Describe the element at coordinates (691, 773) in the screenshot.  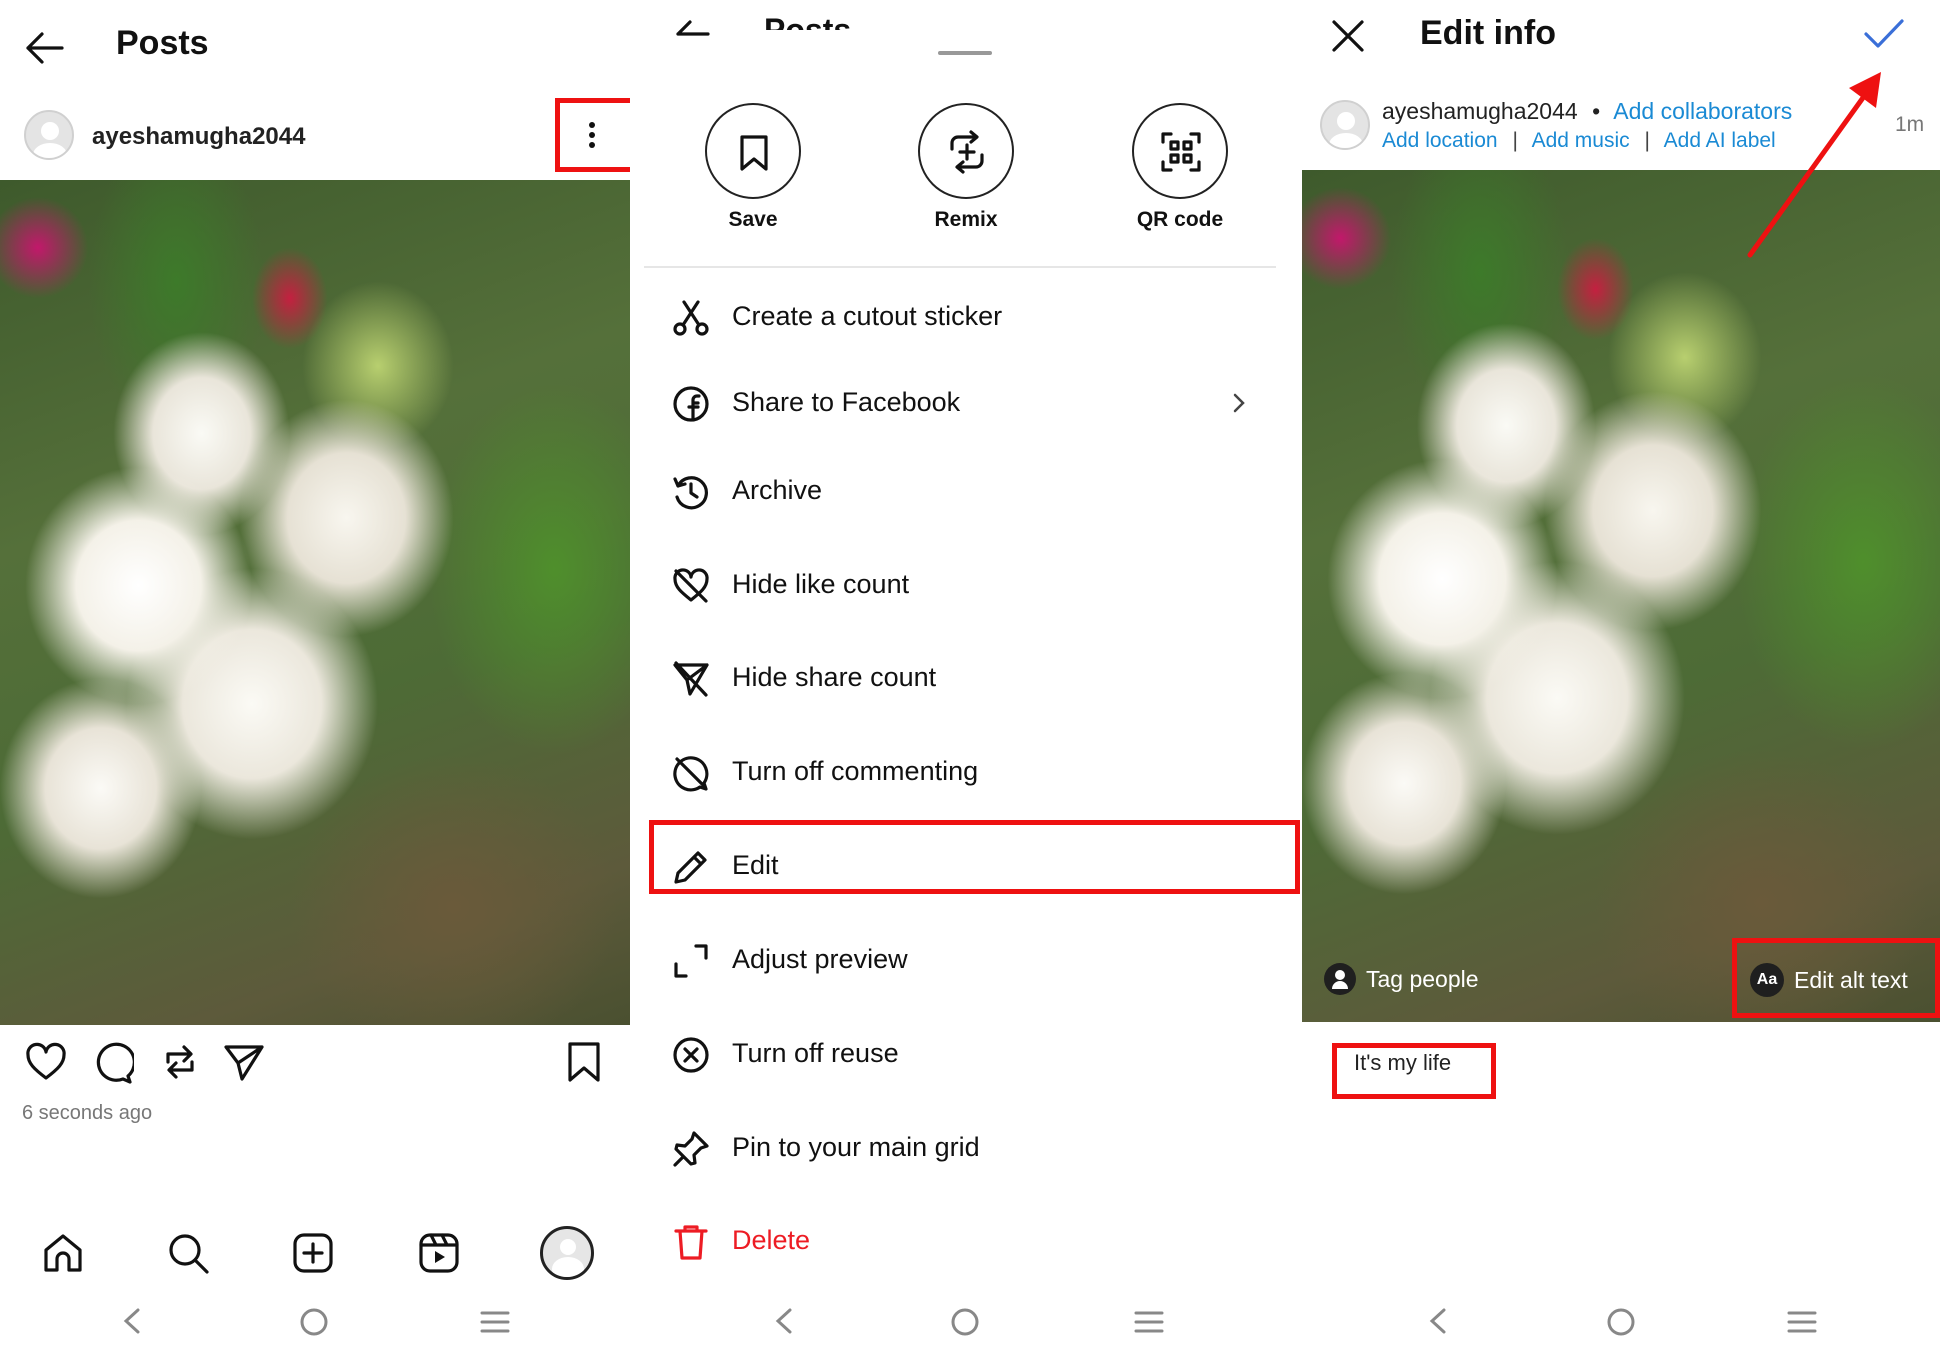
I see `comment-off-icon` at that location.